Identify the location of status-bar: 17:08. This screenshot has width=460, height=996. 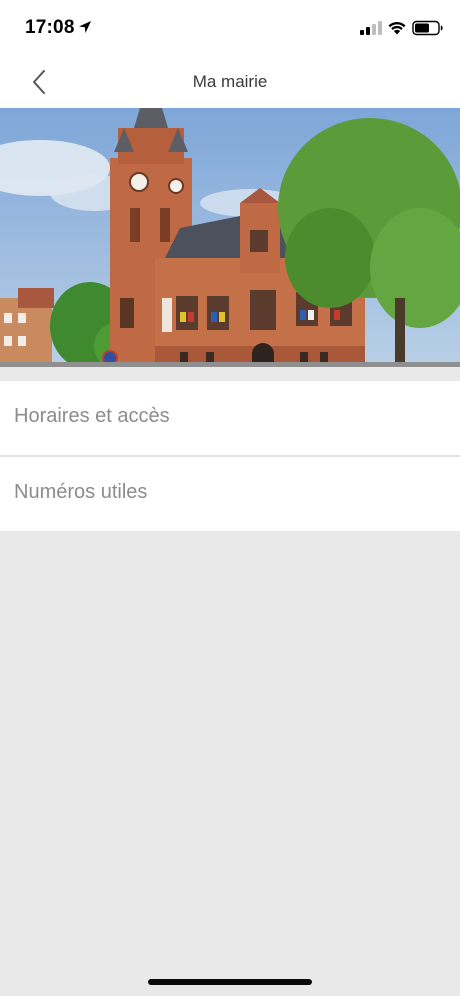
(230, 28).